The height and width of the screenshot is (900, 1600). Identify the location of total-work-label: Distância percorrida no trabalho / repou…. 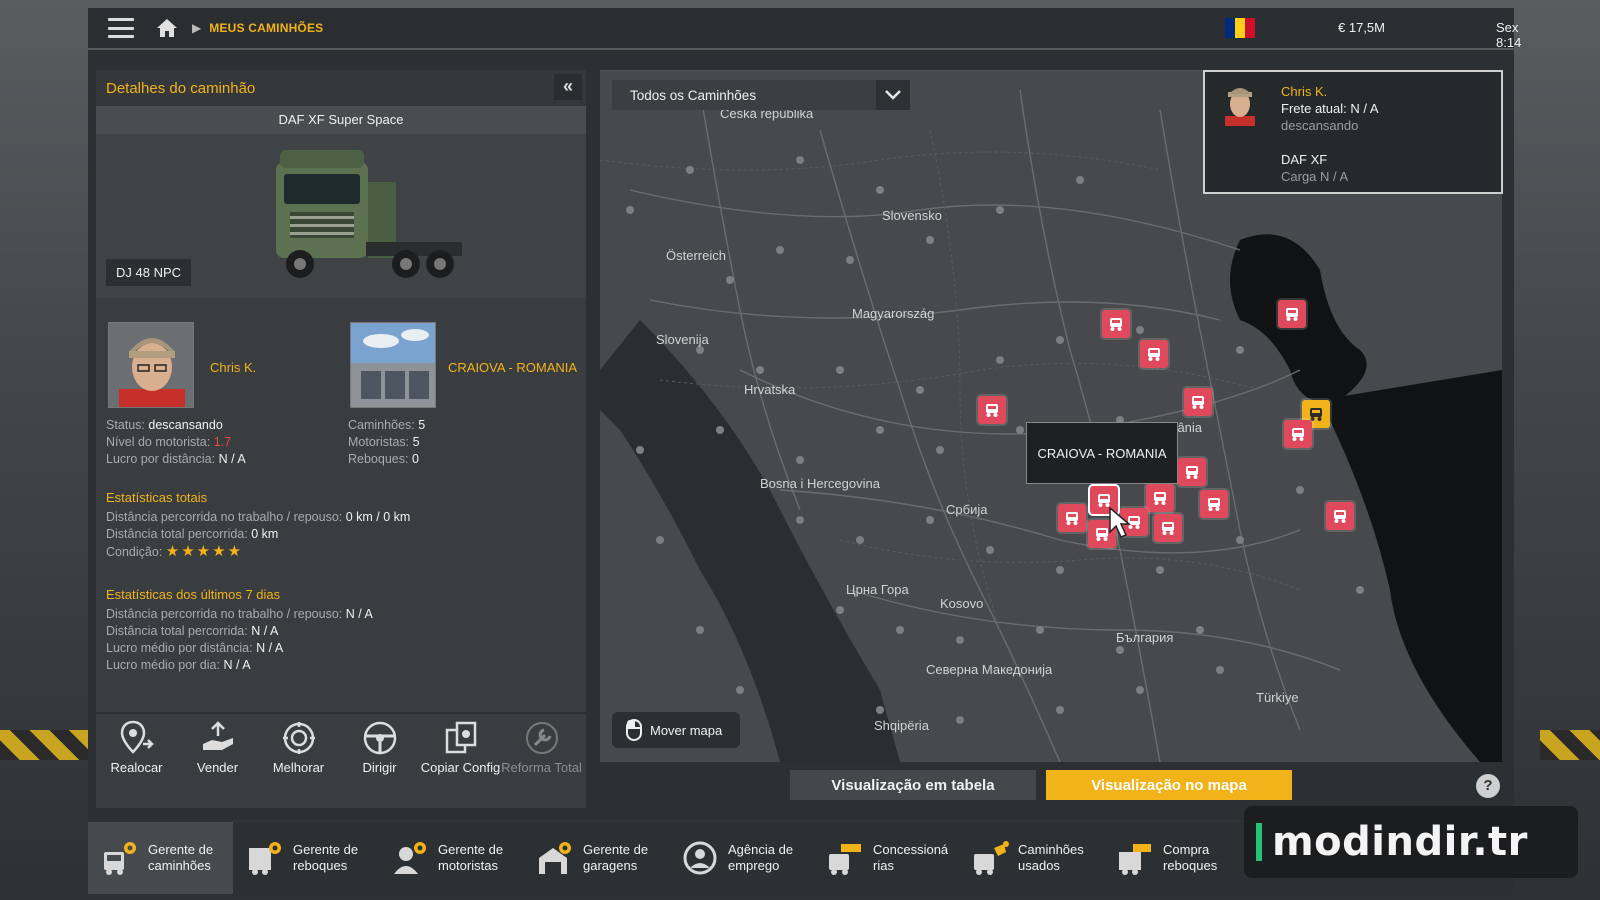
(224, 517).